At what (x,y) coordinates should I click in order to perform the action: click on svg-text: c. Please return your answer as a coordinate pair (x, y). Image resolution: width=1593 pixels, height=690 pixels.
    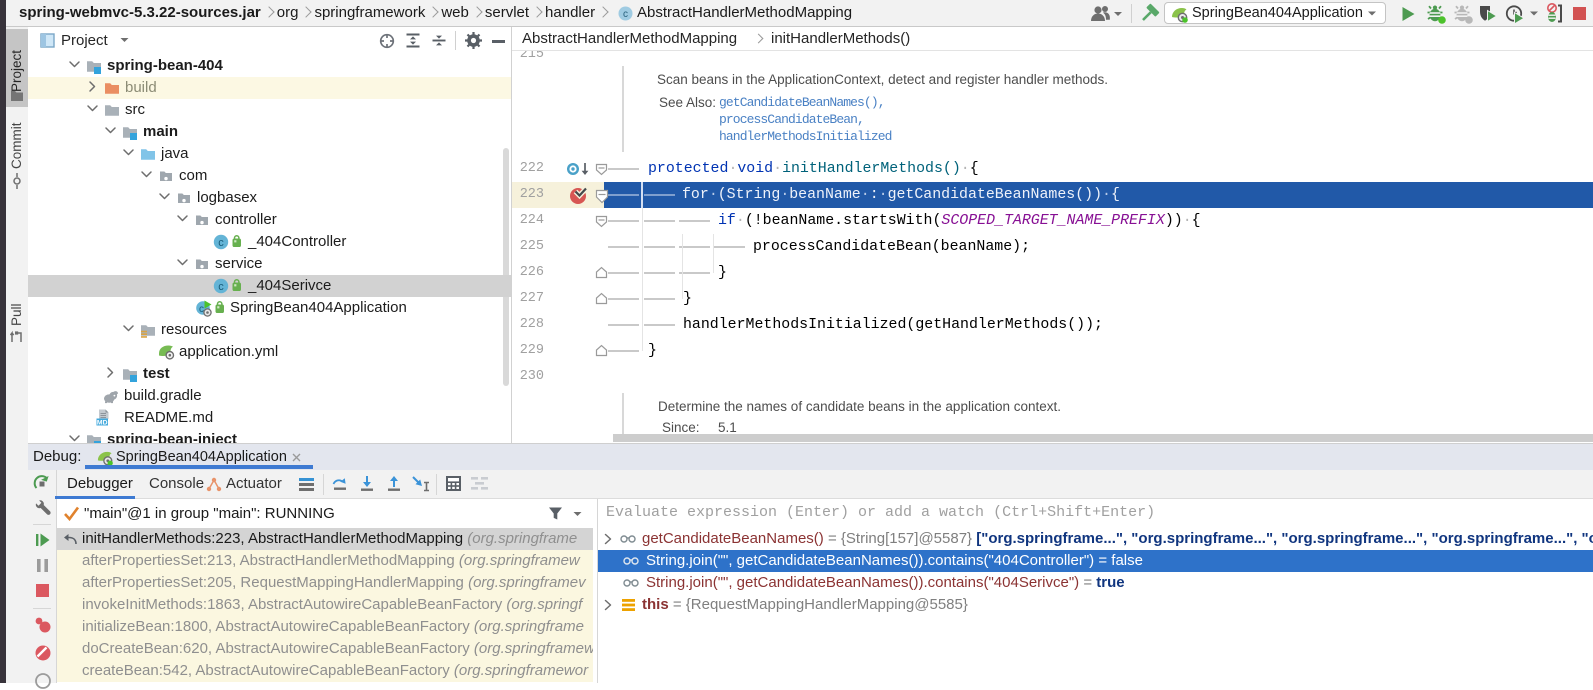
    Looking at the image, I should click on (625, 14).